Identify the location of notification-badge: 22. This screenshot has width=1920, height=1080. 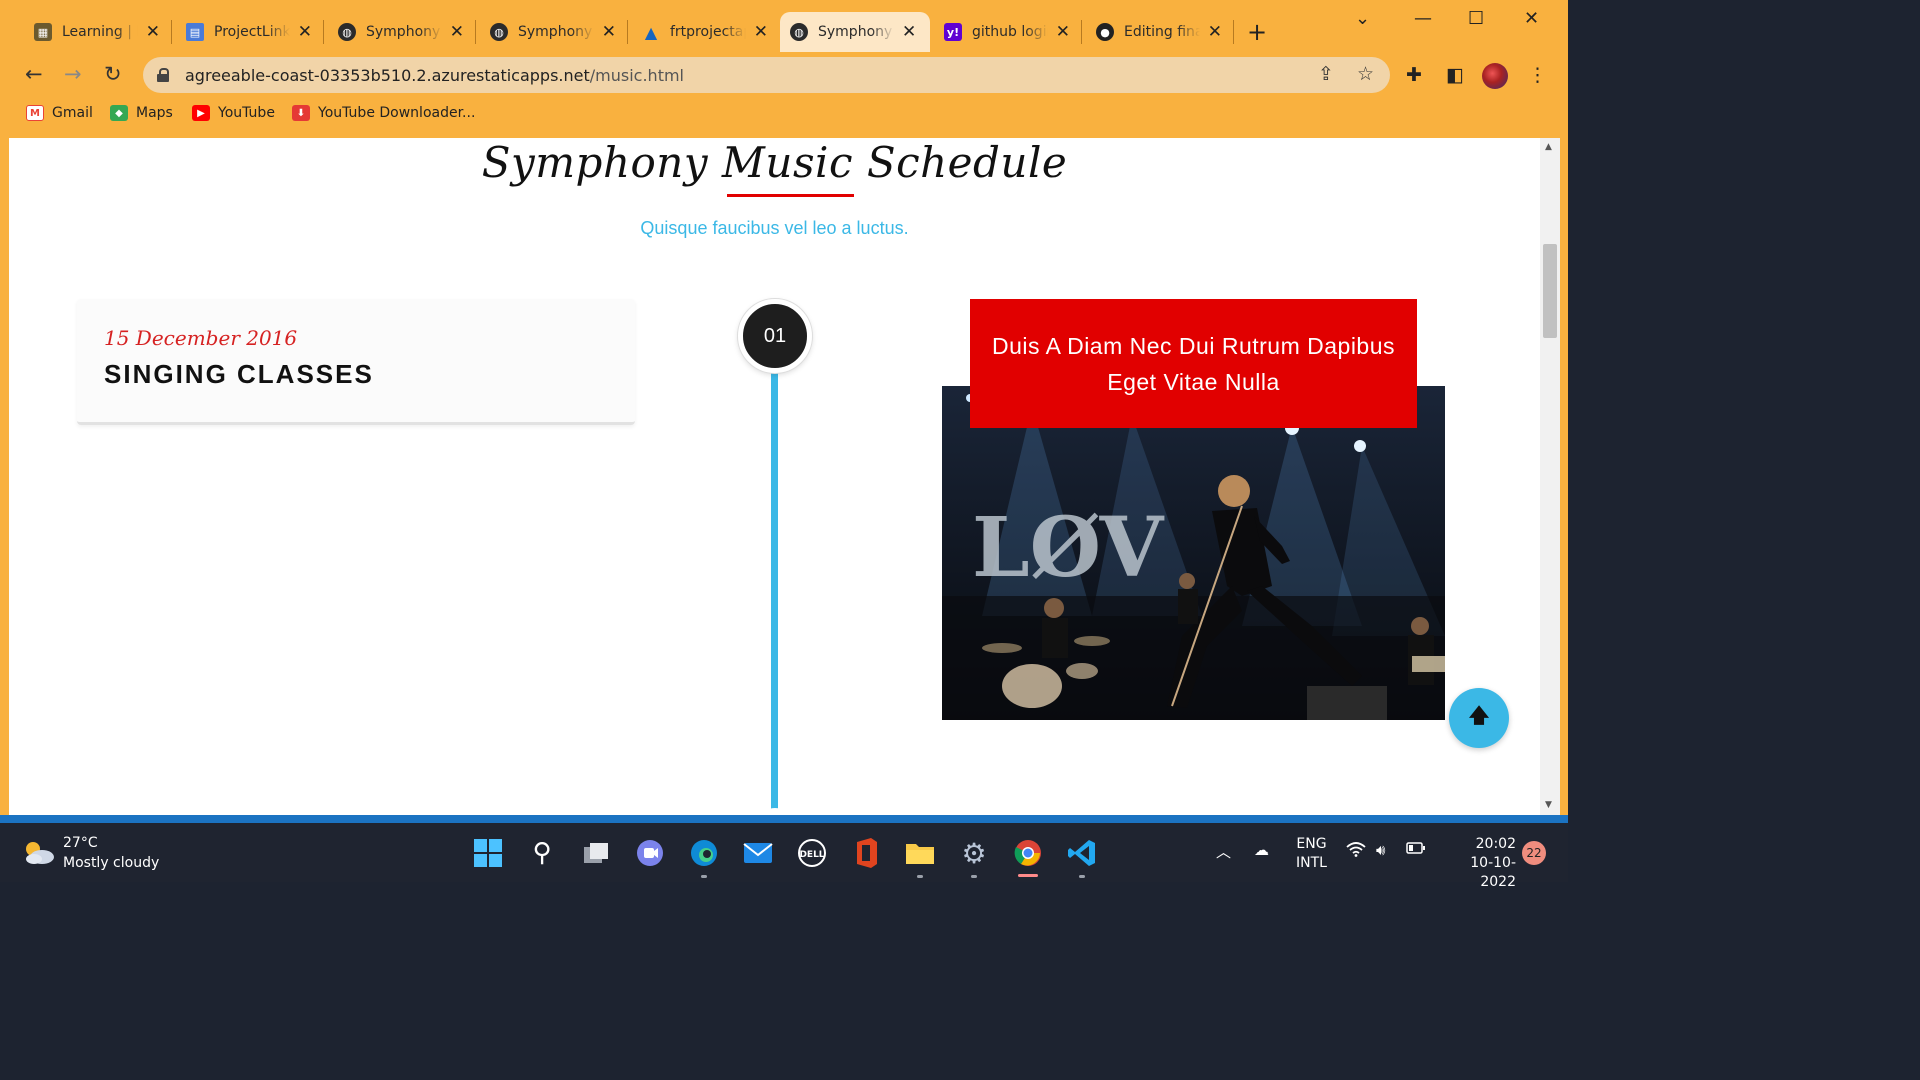
(1534, 853).